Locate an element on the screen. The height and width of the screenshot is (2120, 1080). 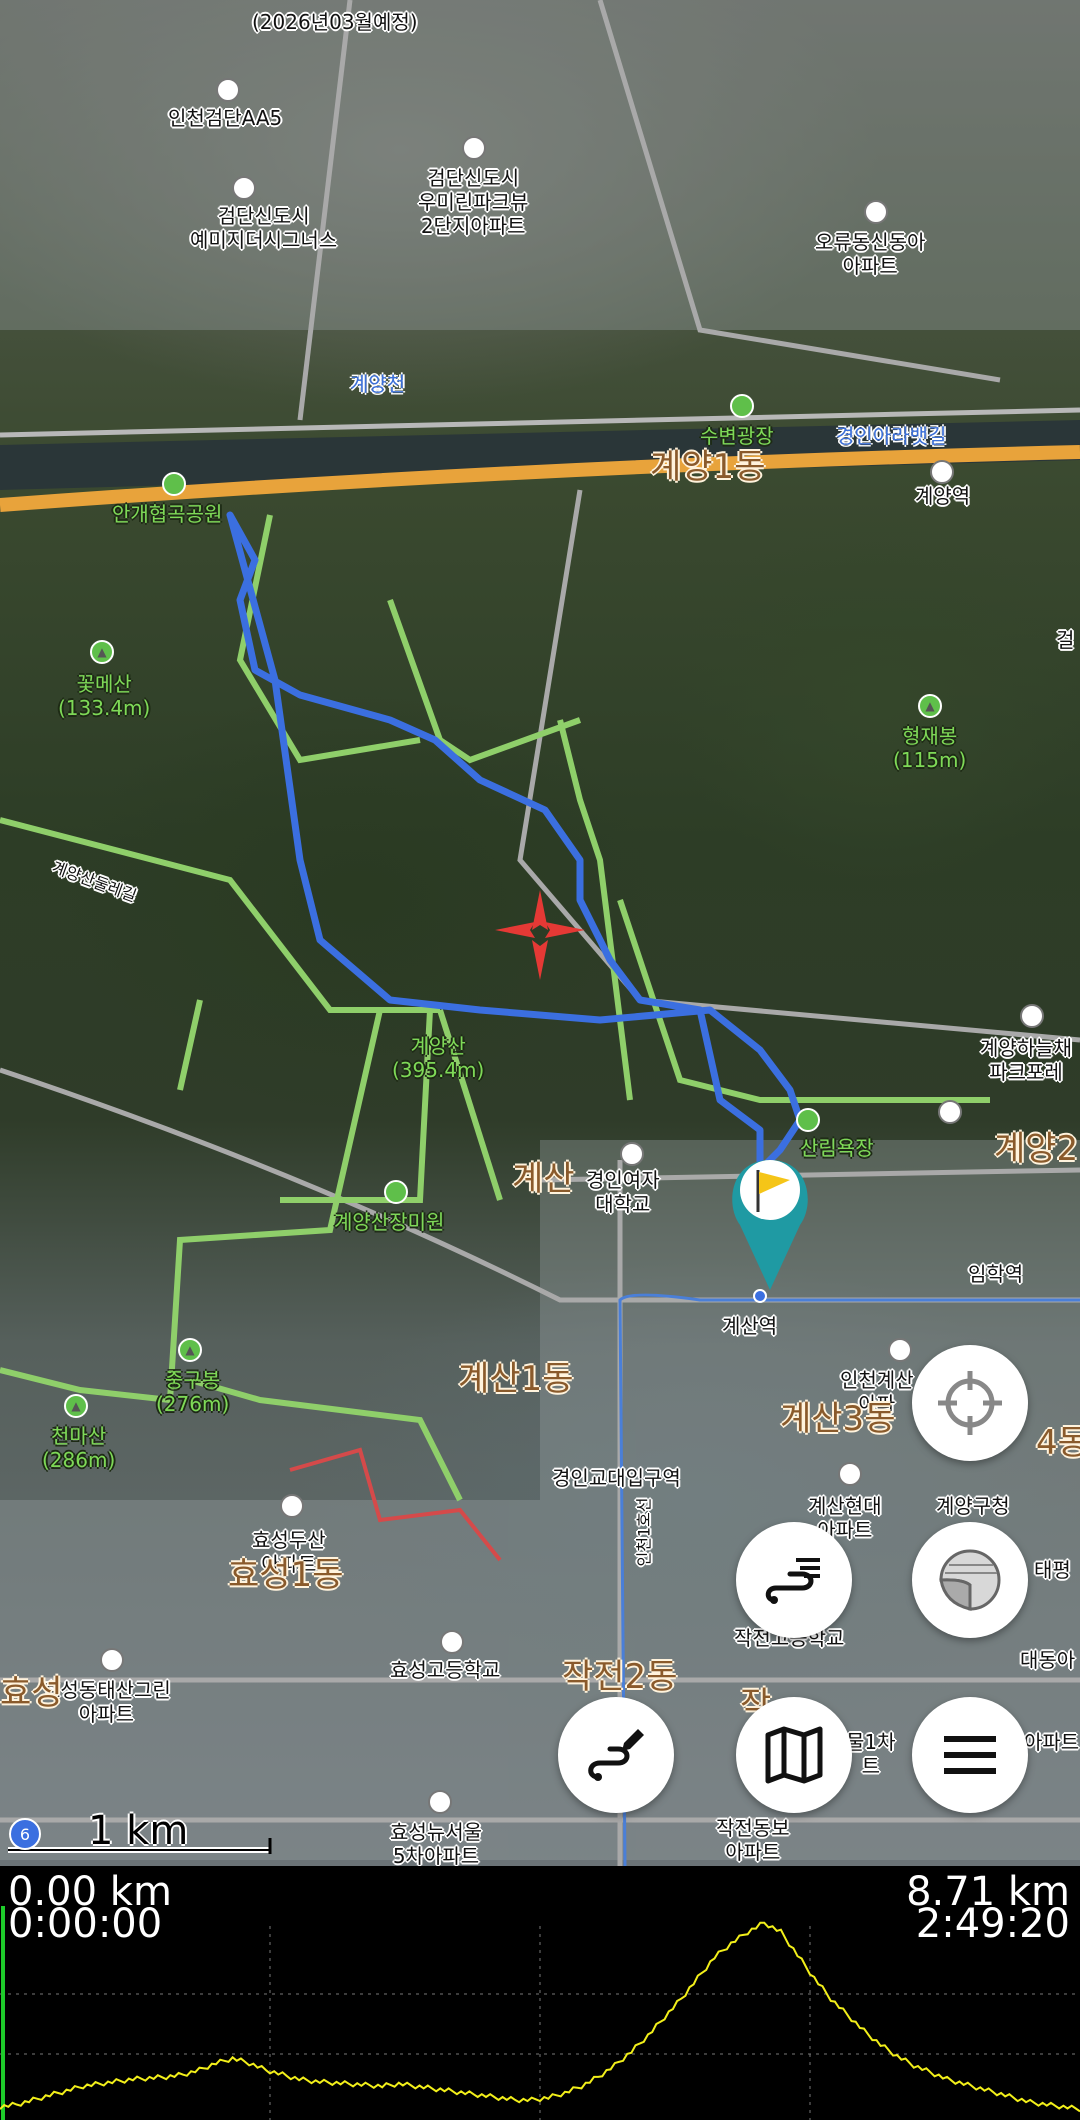
map-label: 인천1호선 is located at coordinates (644, 1532).